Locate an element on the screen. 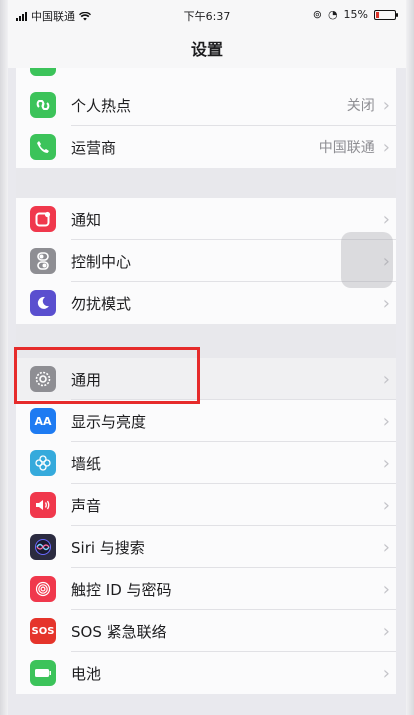 This screenshot has width=414, height=715. device-frame-right is located at coordinates (410, 357).